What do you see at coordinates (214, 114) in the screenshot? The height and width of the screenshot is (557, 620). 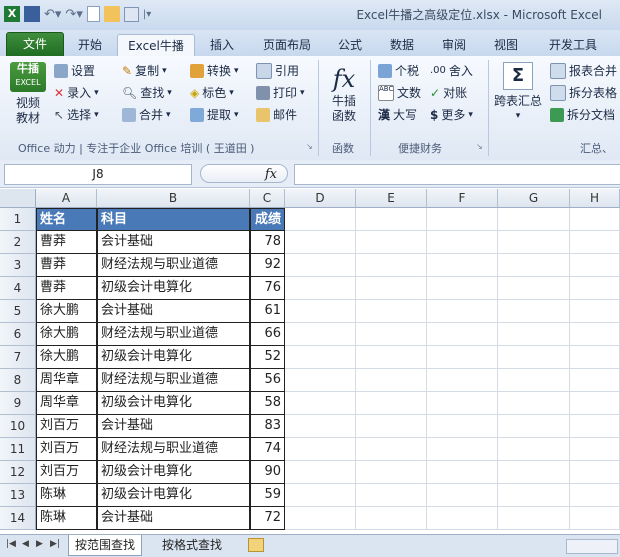 I see `extract-button: 提取 ▾` at bounding box center [214, 114].